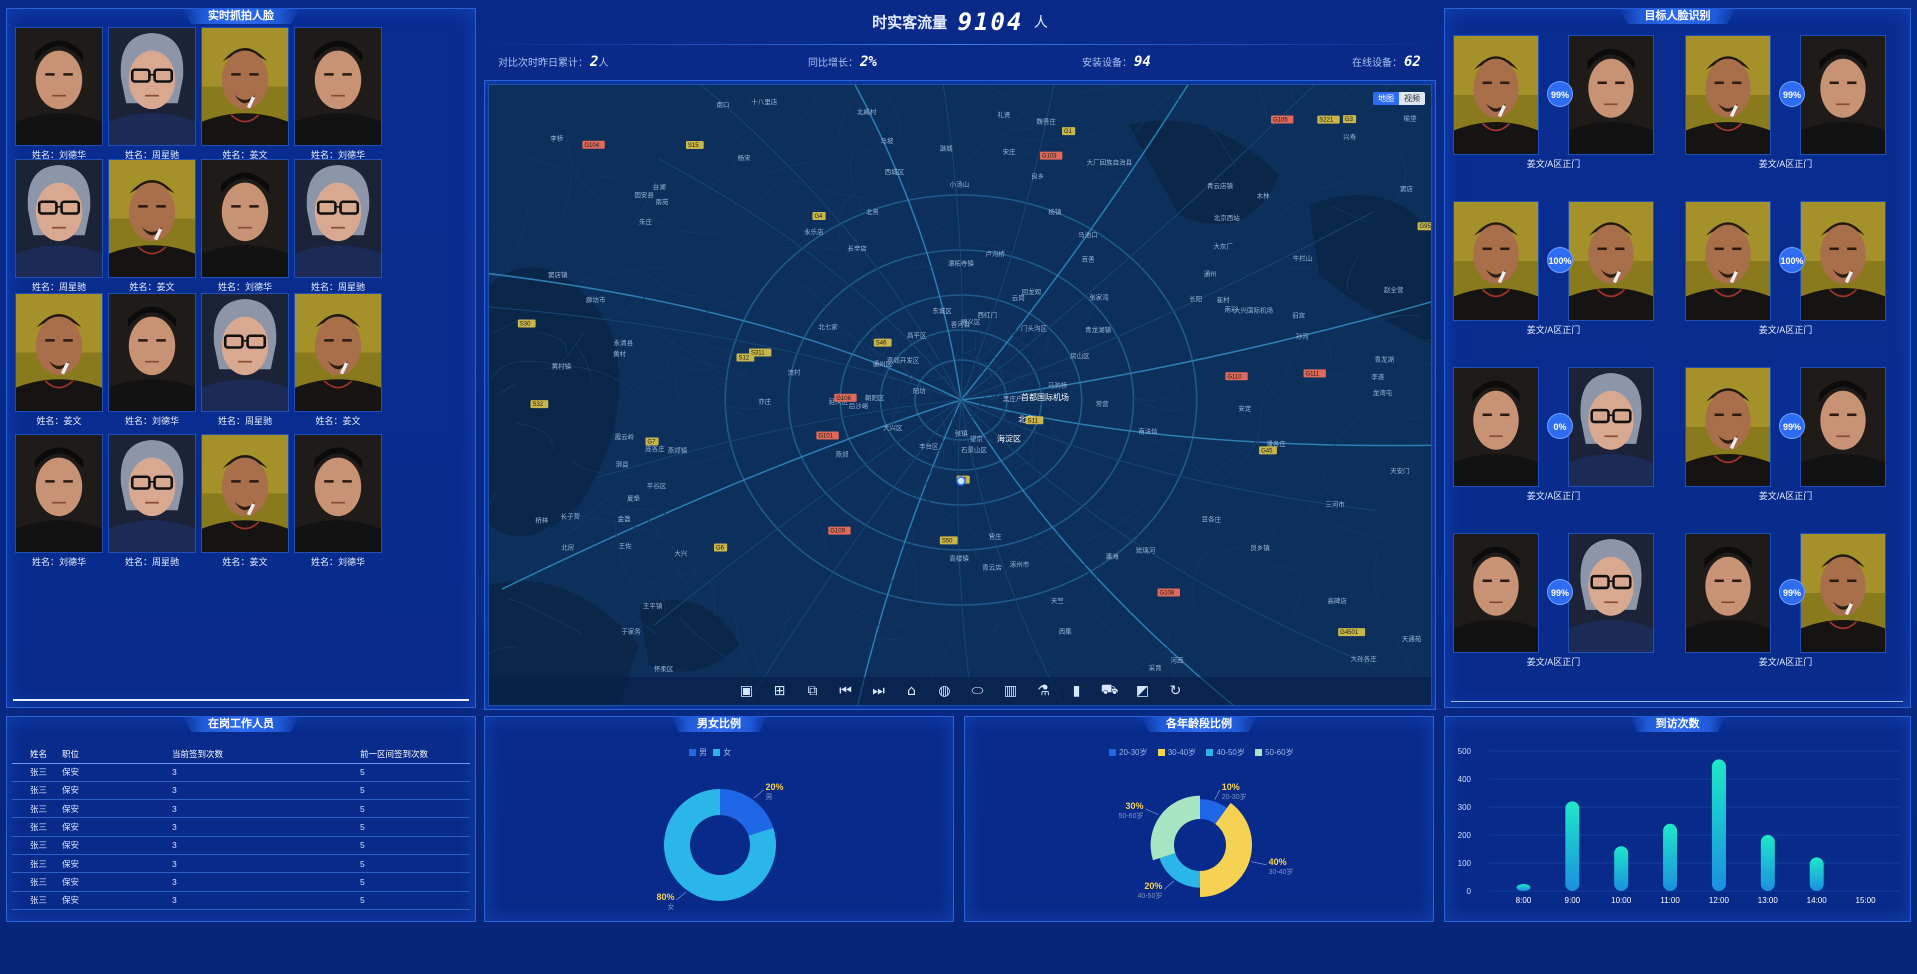 The width and height of the screenshot is (1917, 974). What do you see at coordinates (391, 754) in the screenshot?
I see `col-previous: 前一区间签到次数` at bounding box center [391, 754].